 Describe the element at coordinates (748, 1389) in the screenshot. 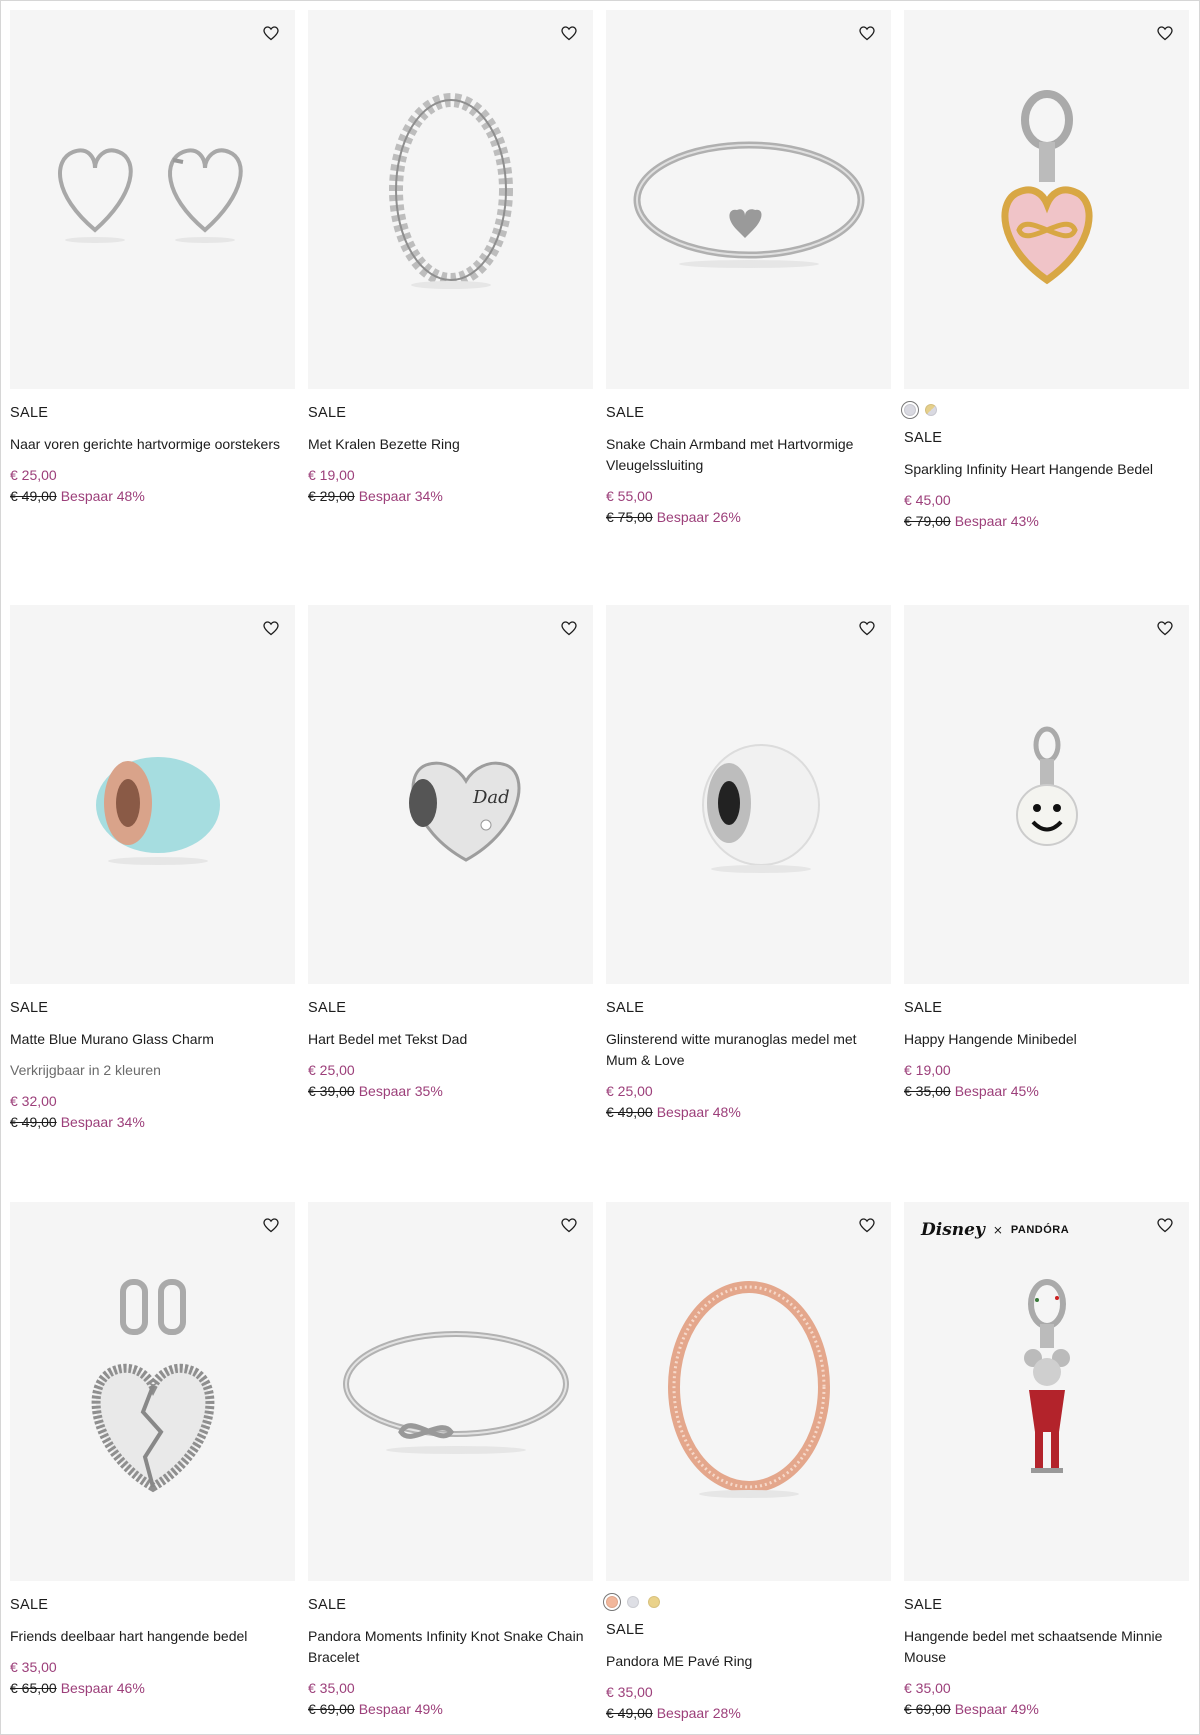

I see `rose-pave-ring-icon` at that location.